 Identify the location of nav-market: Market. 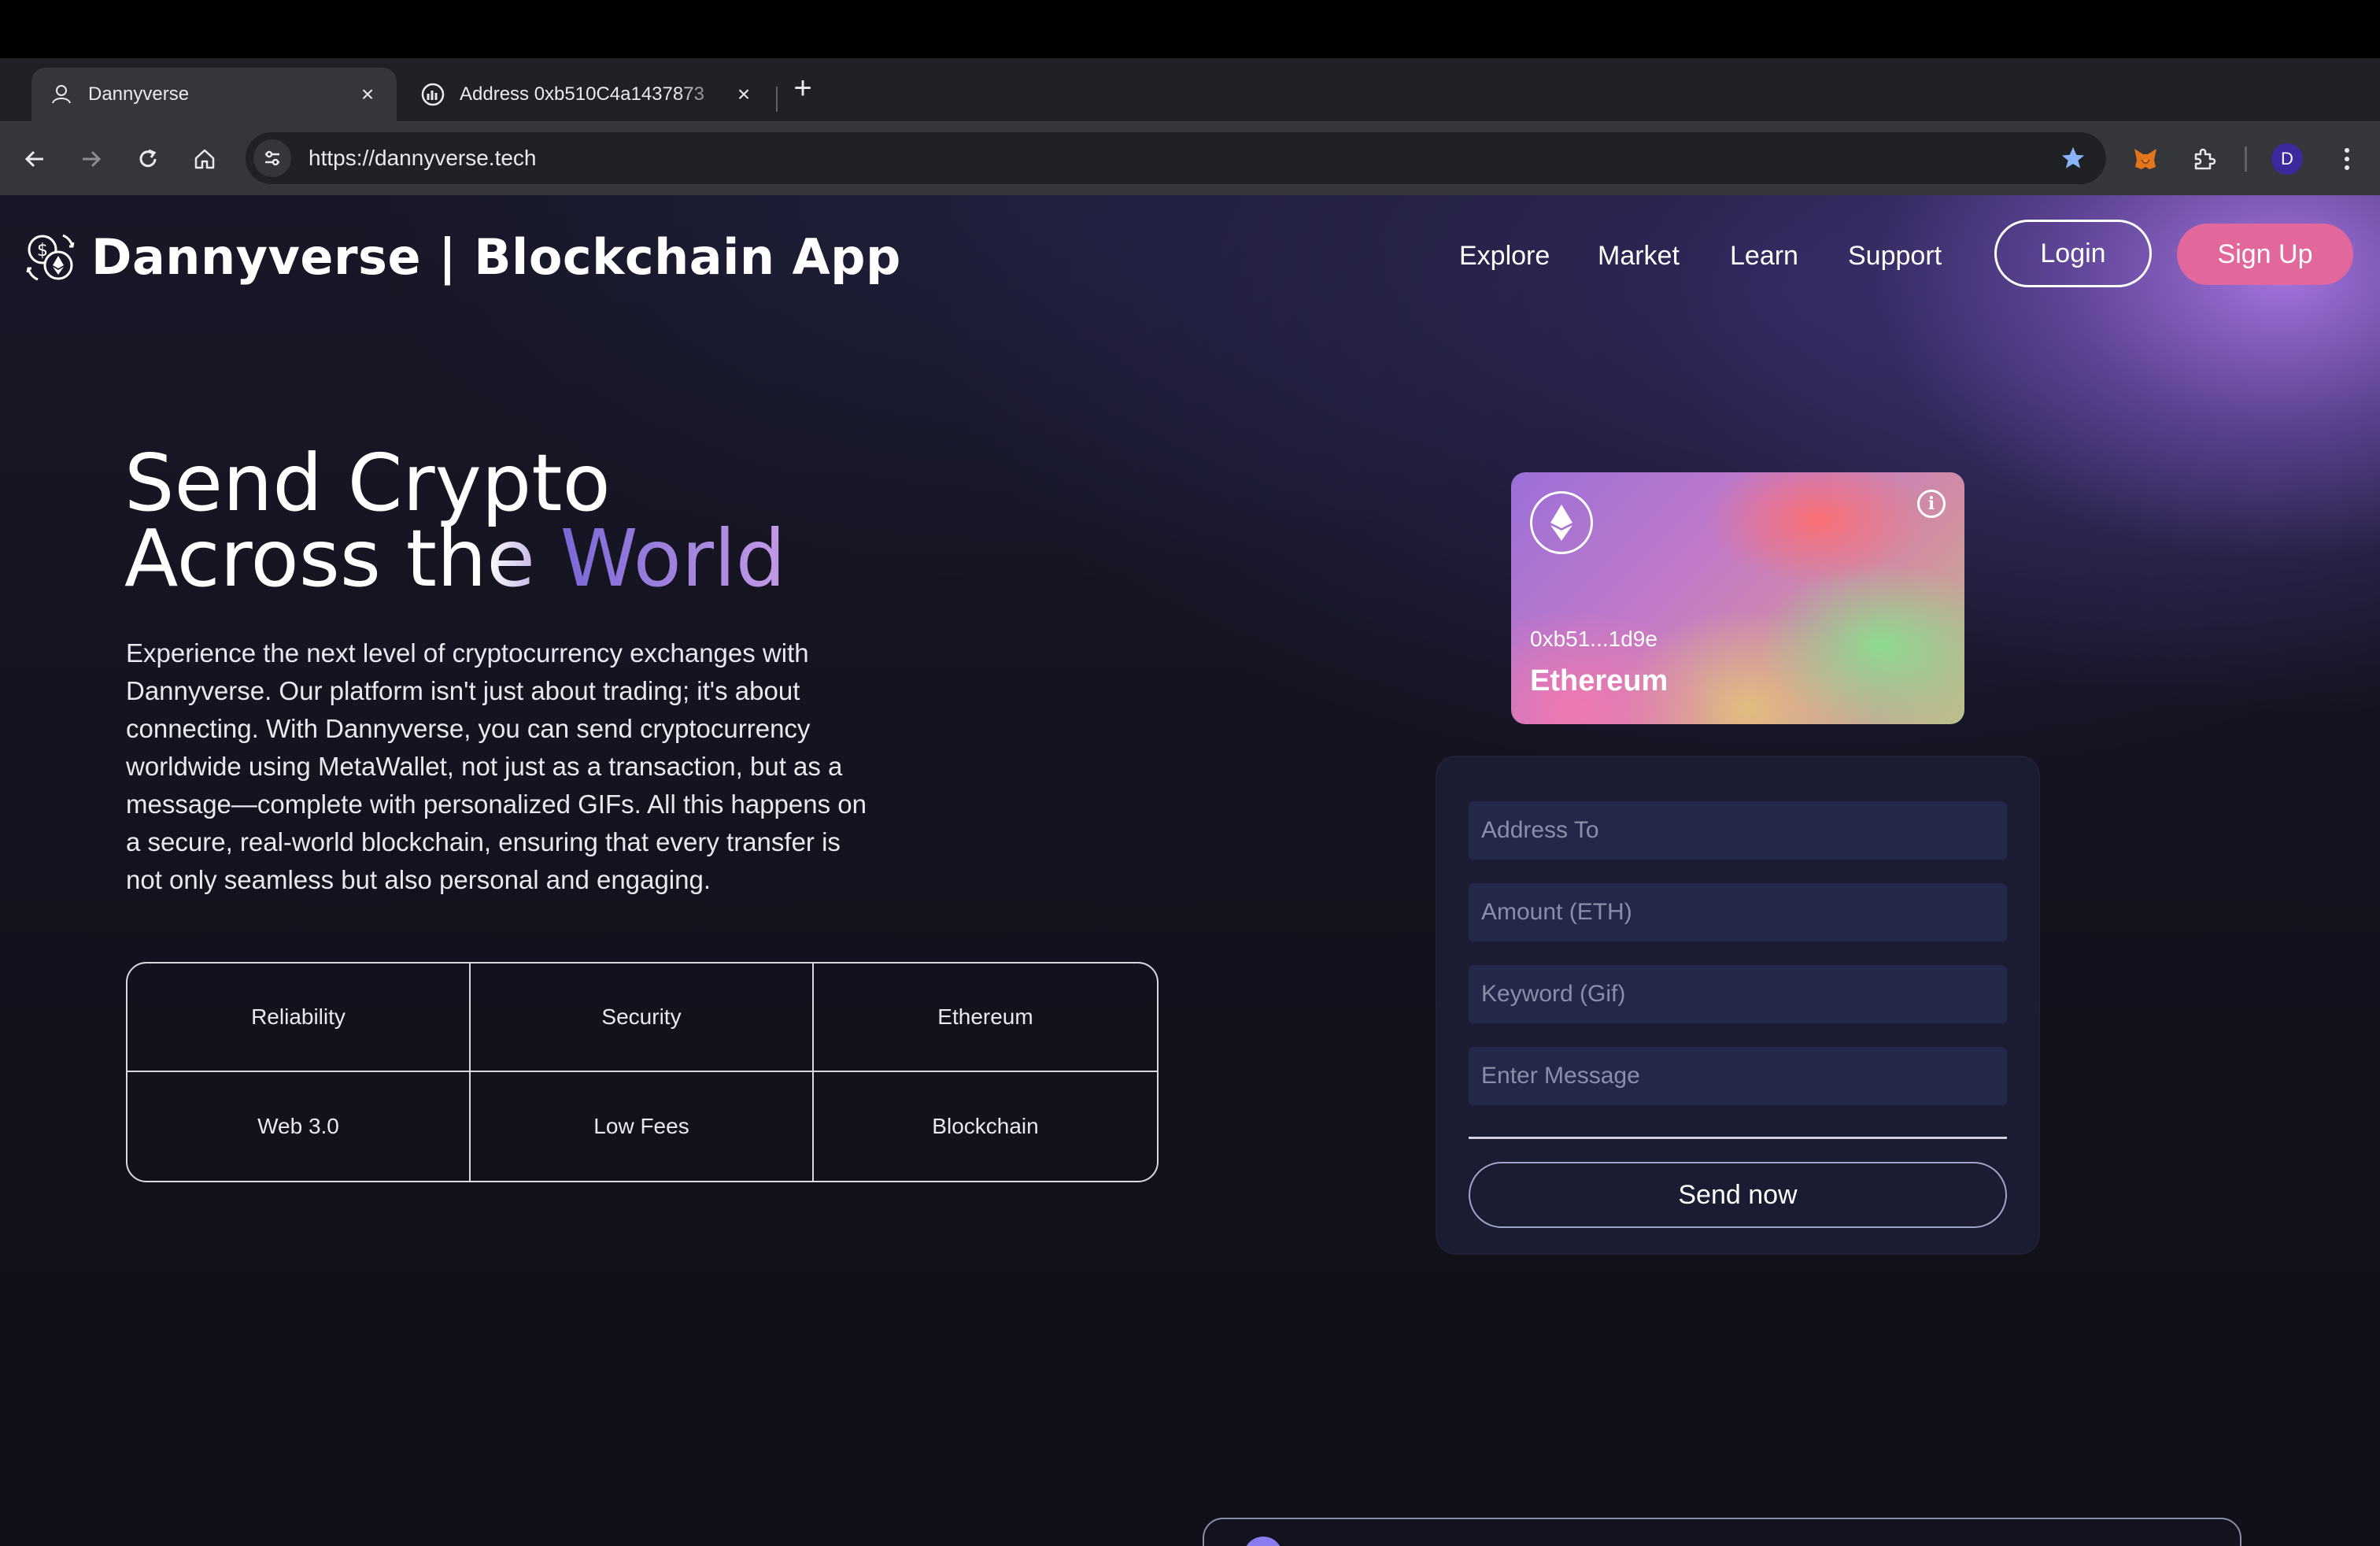
(1639, 256).